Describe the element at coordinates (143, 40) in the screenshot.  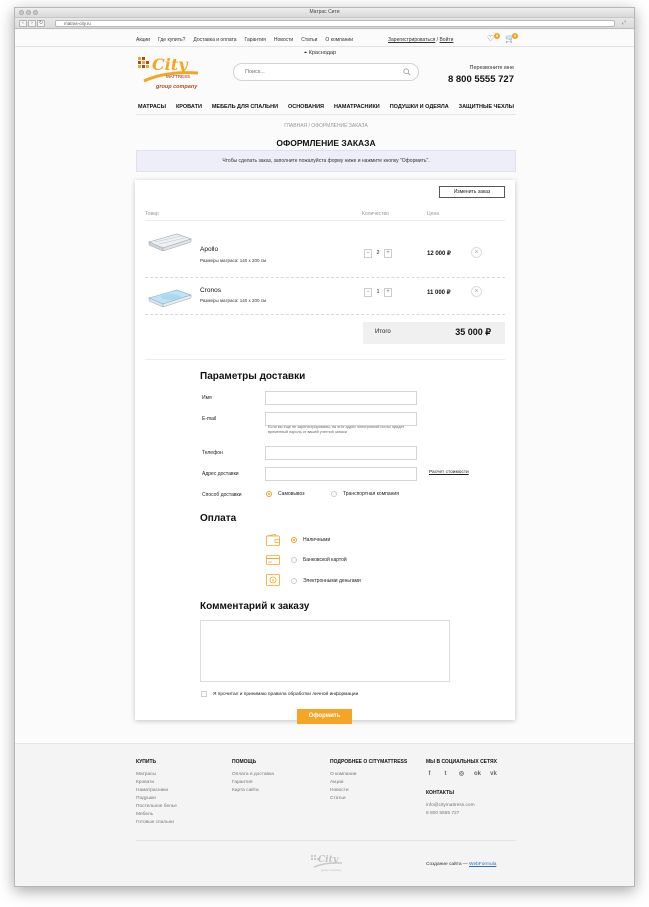
I see `topnav-link-promo: Акции` at that location.